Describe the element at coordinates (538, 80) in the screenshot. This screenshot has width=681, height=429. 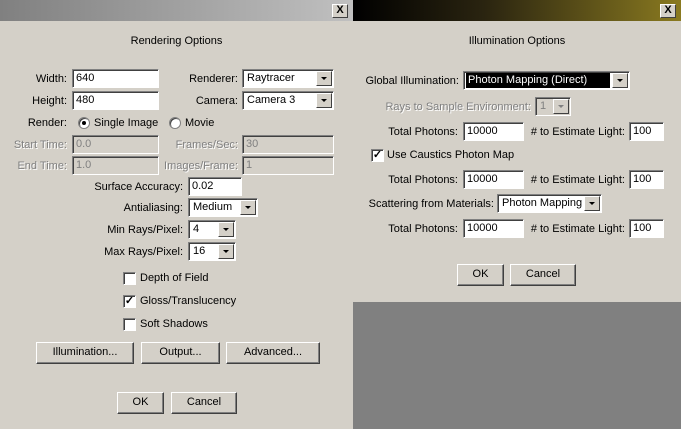
I see `global-illumination-value: Photon Mapping (Direct)` at that location.